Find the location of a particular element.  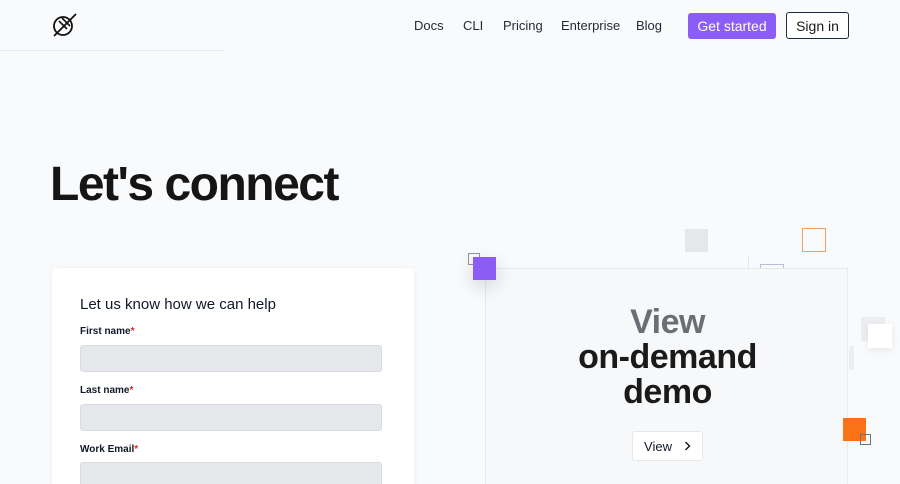

view-demo-button: View is located at coordinates (667, 446).